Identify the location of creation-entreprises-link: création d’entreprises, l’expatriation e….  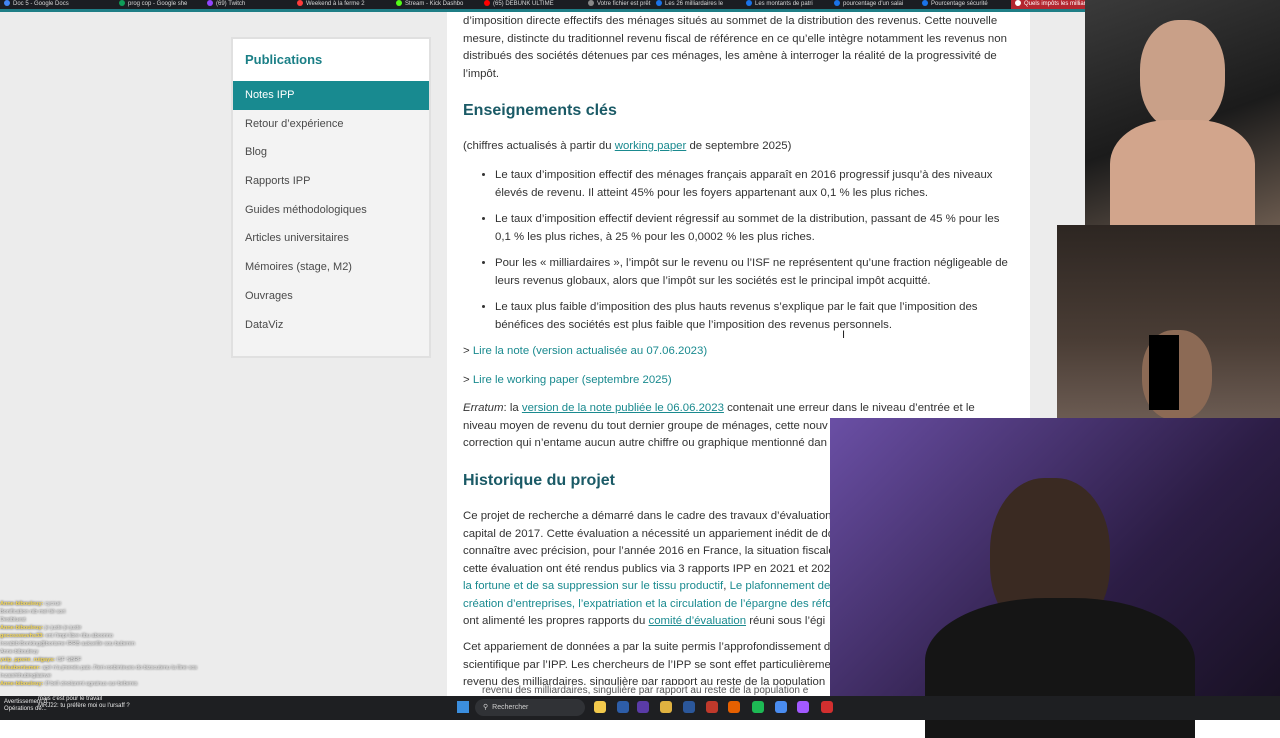
(647, 604).